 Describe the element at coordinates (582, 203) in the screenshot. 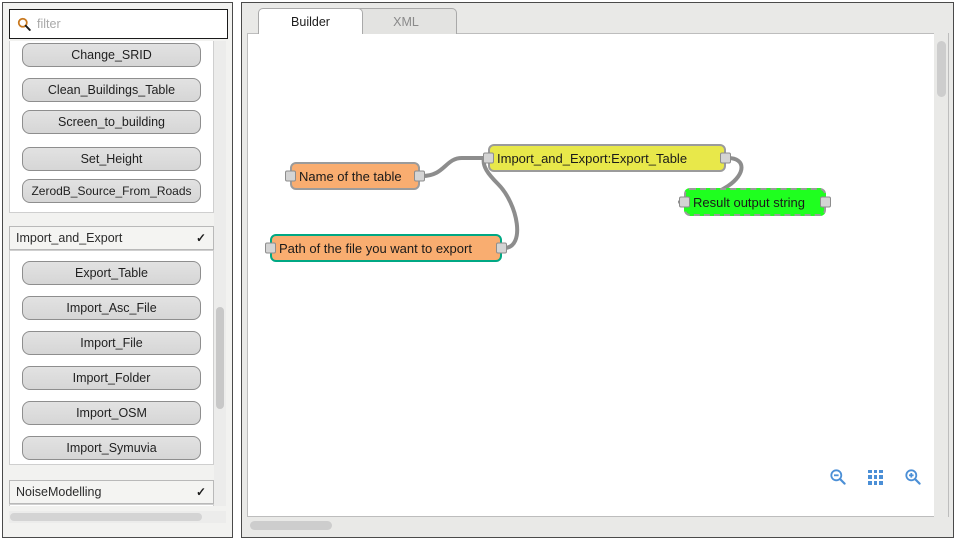

I see `connection-wires` at that location.